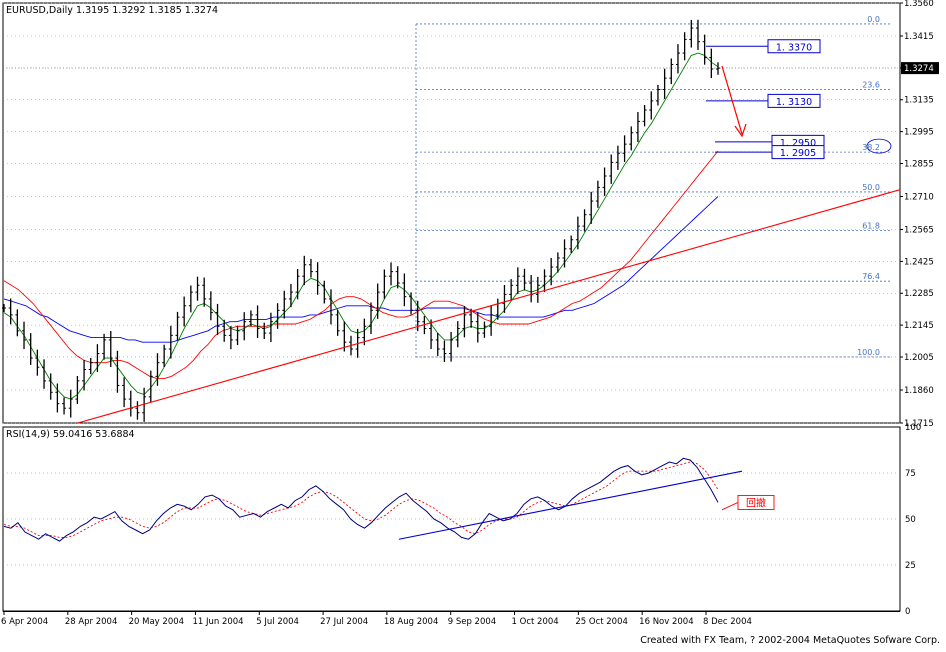  What do you see at coordinates (907, 612) in the screenshot?
I see `rsi-tick-label: 0` at bounding box center [907, 612].